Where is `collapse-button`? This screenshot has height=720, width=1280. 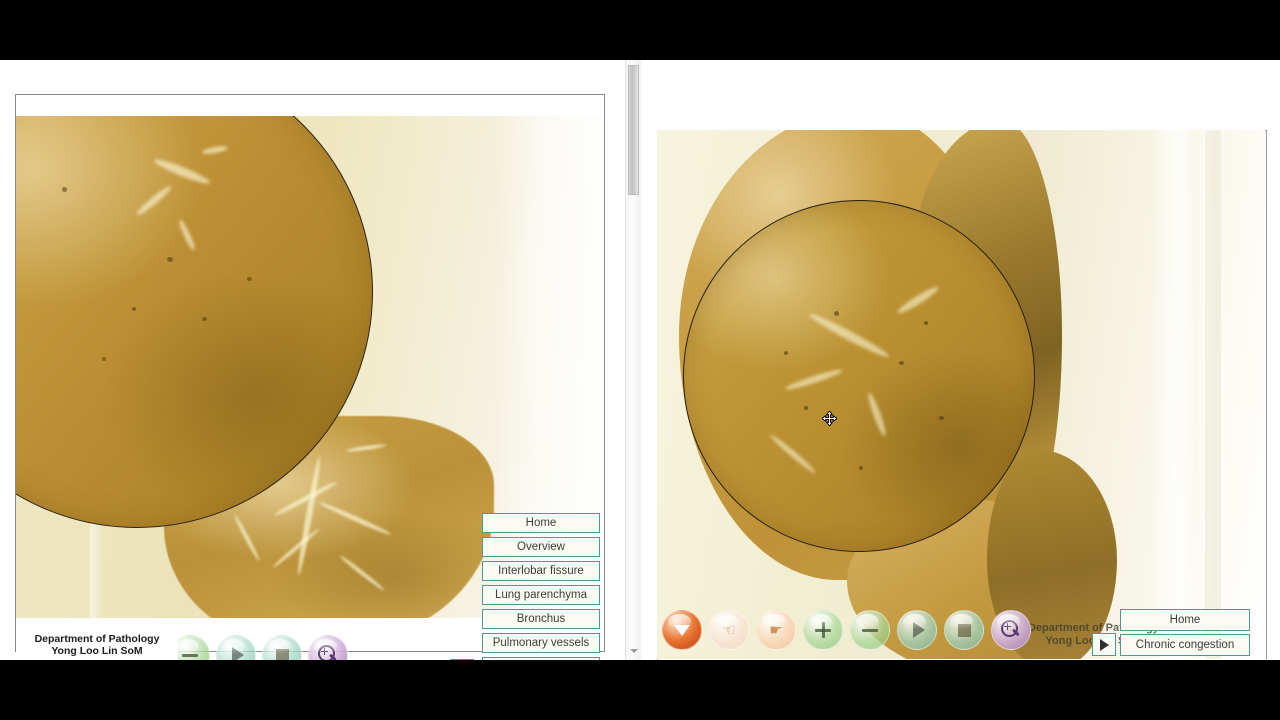
collapse-button is located at coordinates (682, 630).